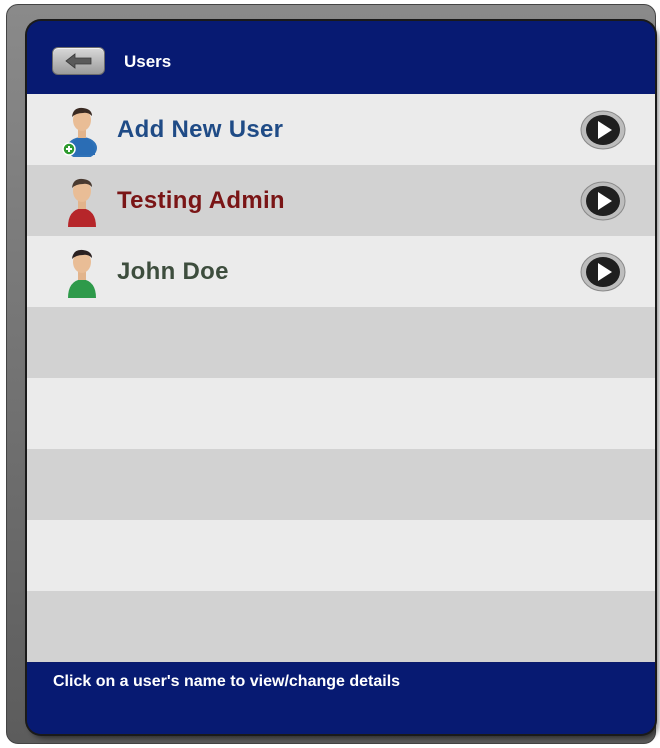  What do you see at coordinates (341, 129) in the screenshot?
I see `list-item-add-new-user: Add New User` at bounding box center [341, 129].